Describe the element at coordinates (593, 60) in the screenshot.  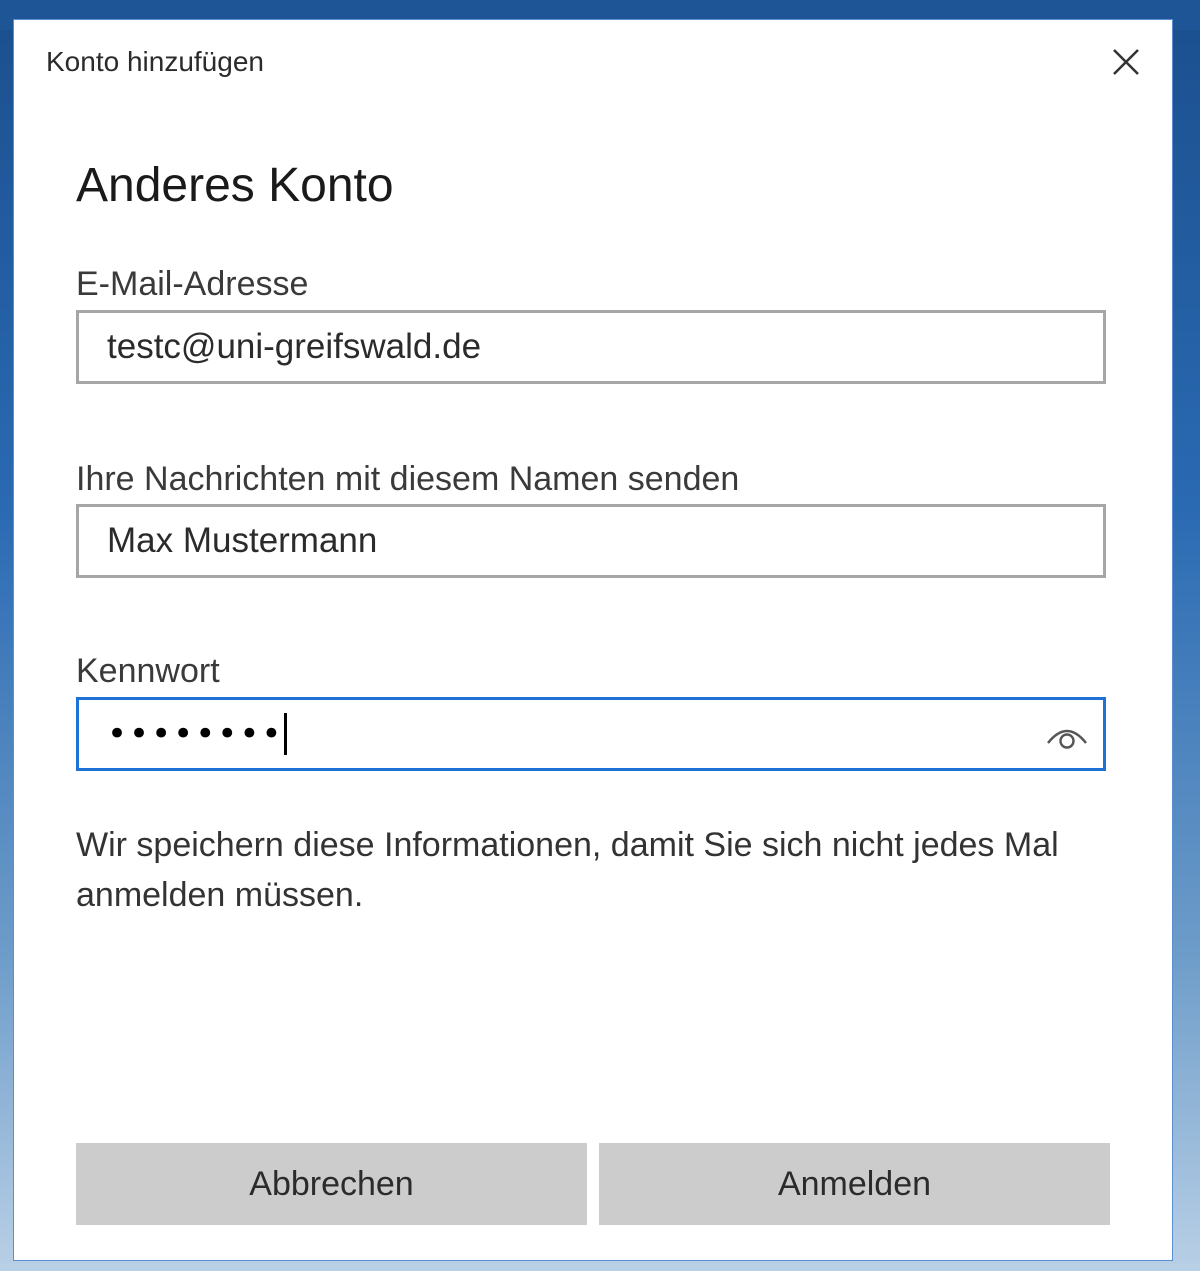
I see `dialog-titlebar: Konto hinzufügen` at that location.